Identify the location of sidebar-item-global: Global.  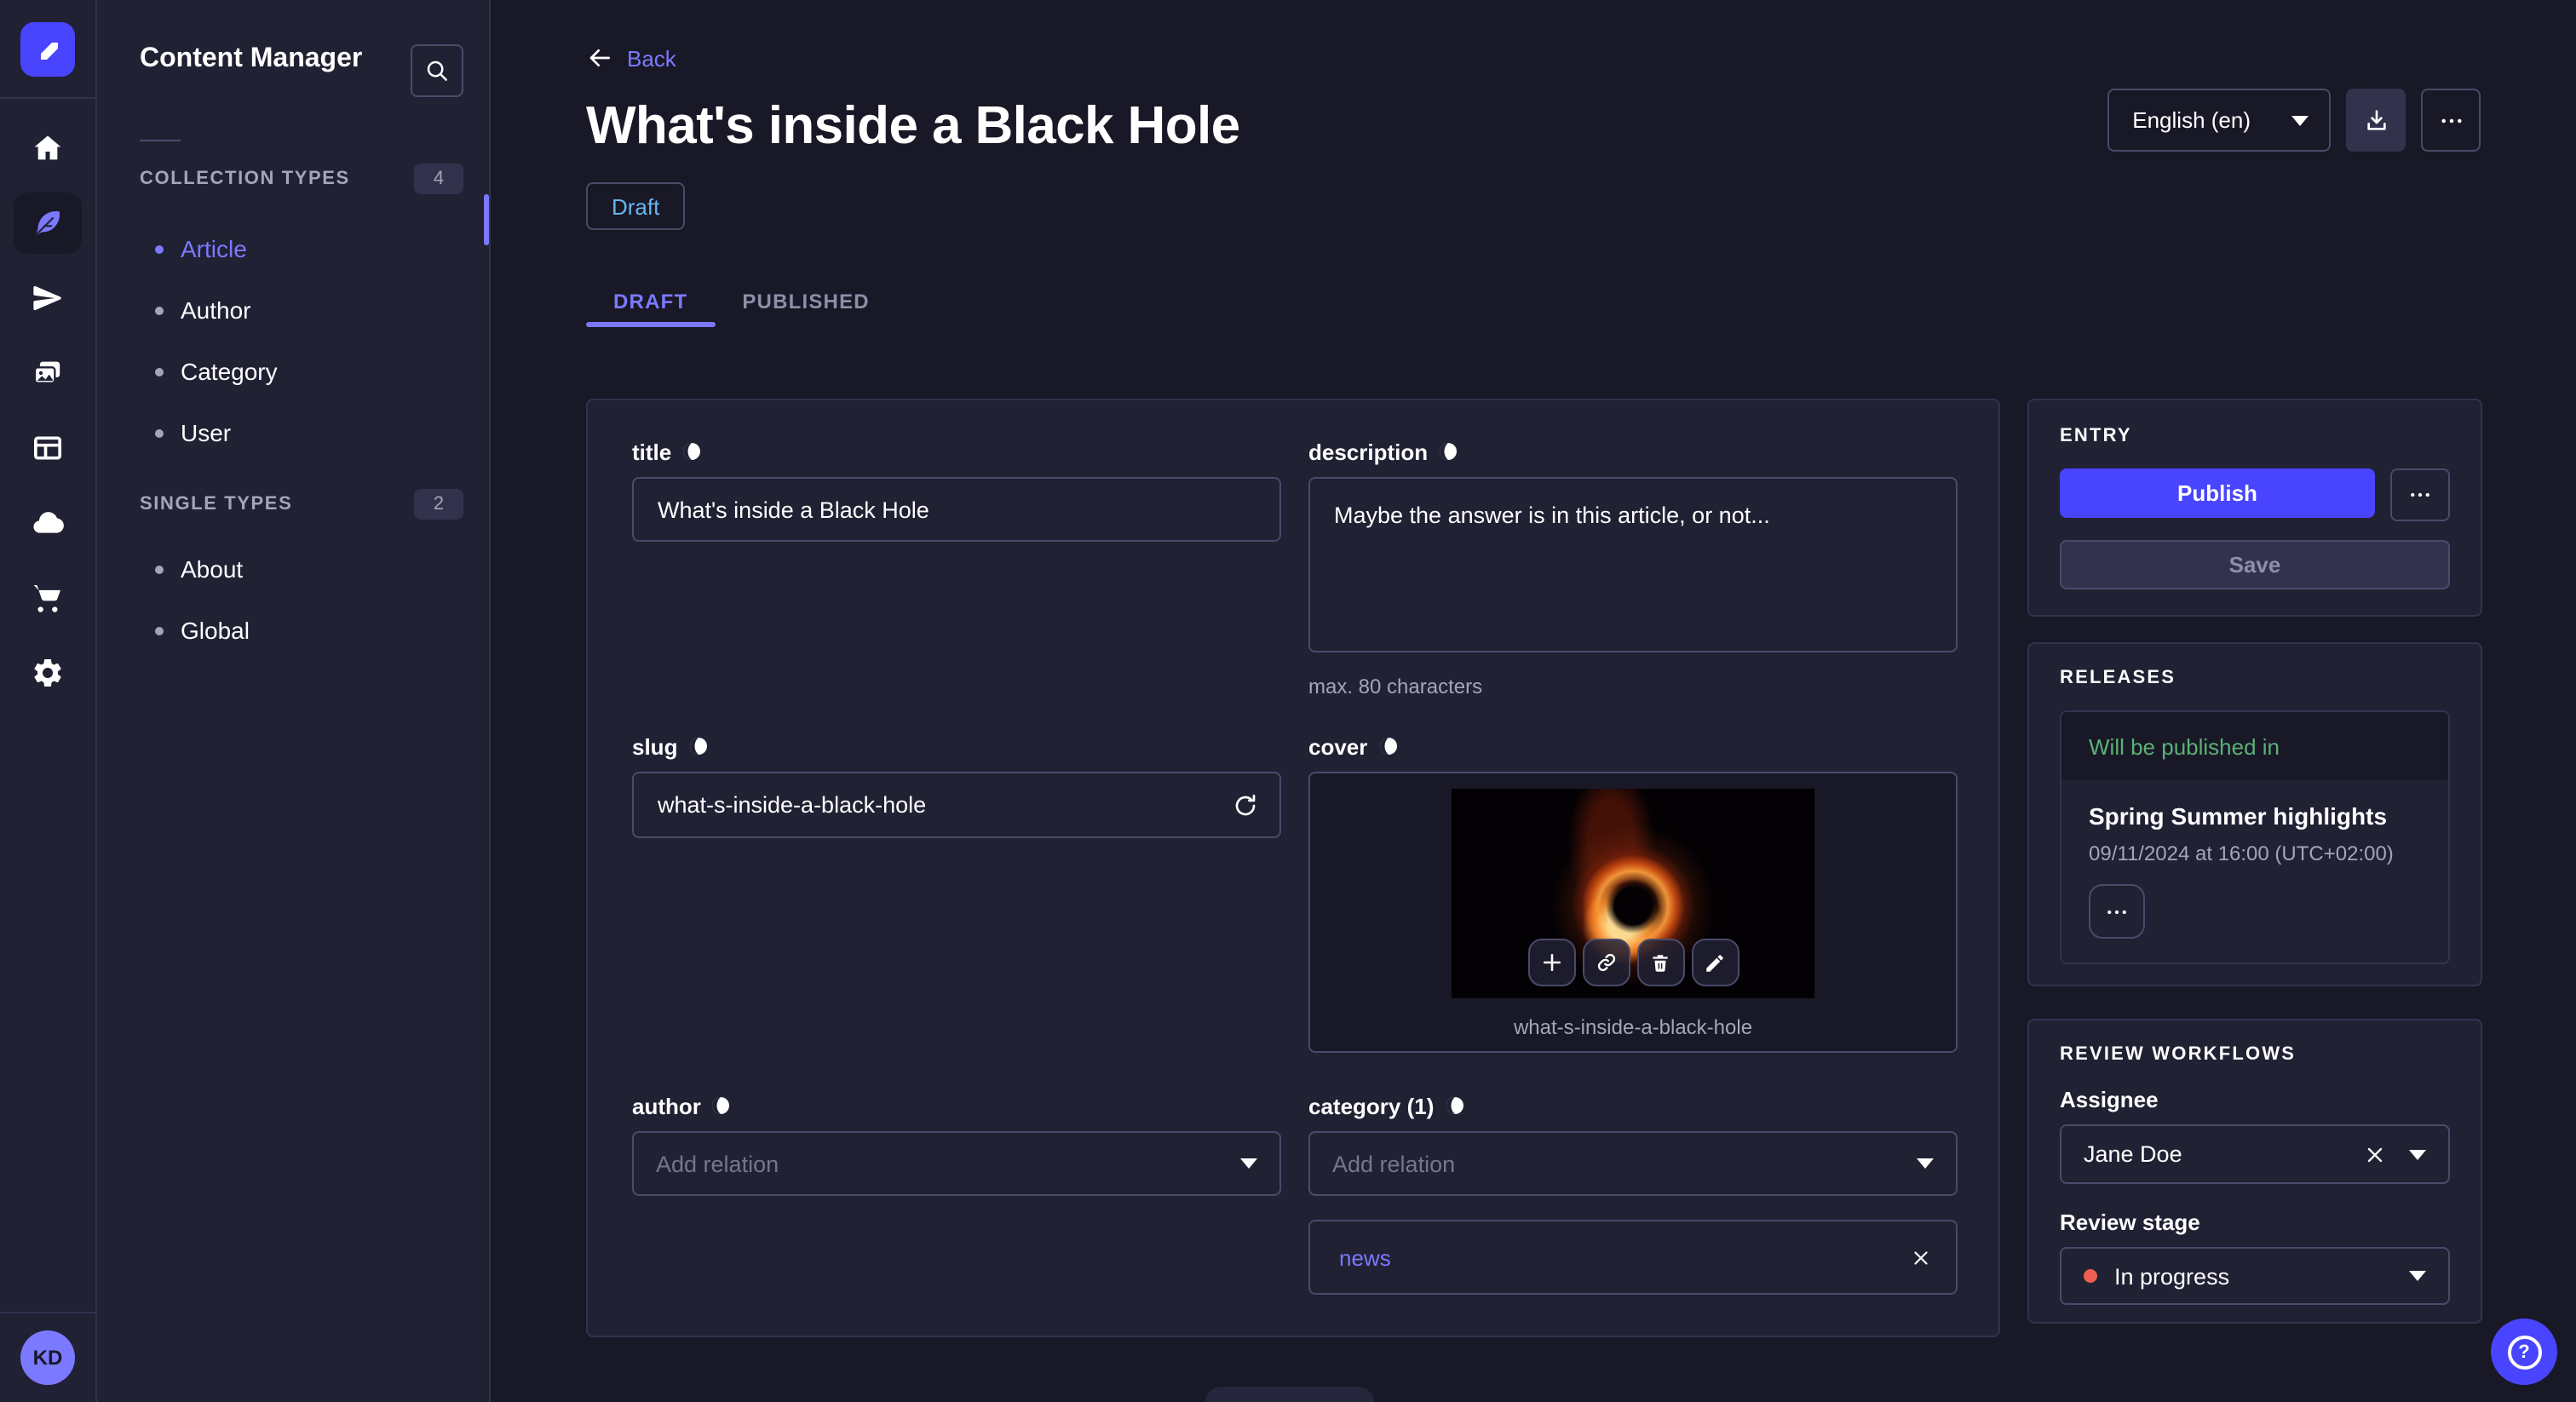
(293, 630).